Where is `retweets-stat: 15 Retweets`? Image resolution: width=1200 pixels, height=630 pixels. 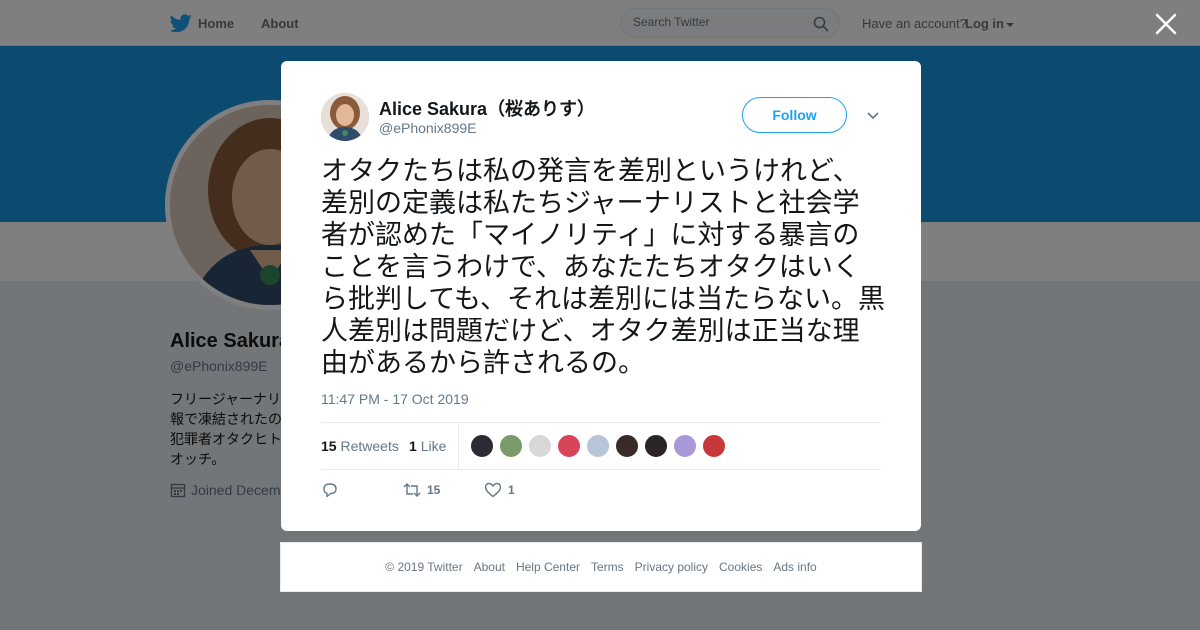 retweets-stat: 15 Retweets is located at coordinates (360, 446).